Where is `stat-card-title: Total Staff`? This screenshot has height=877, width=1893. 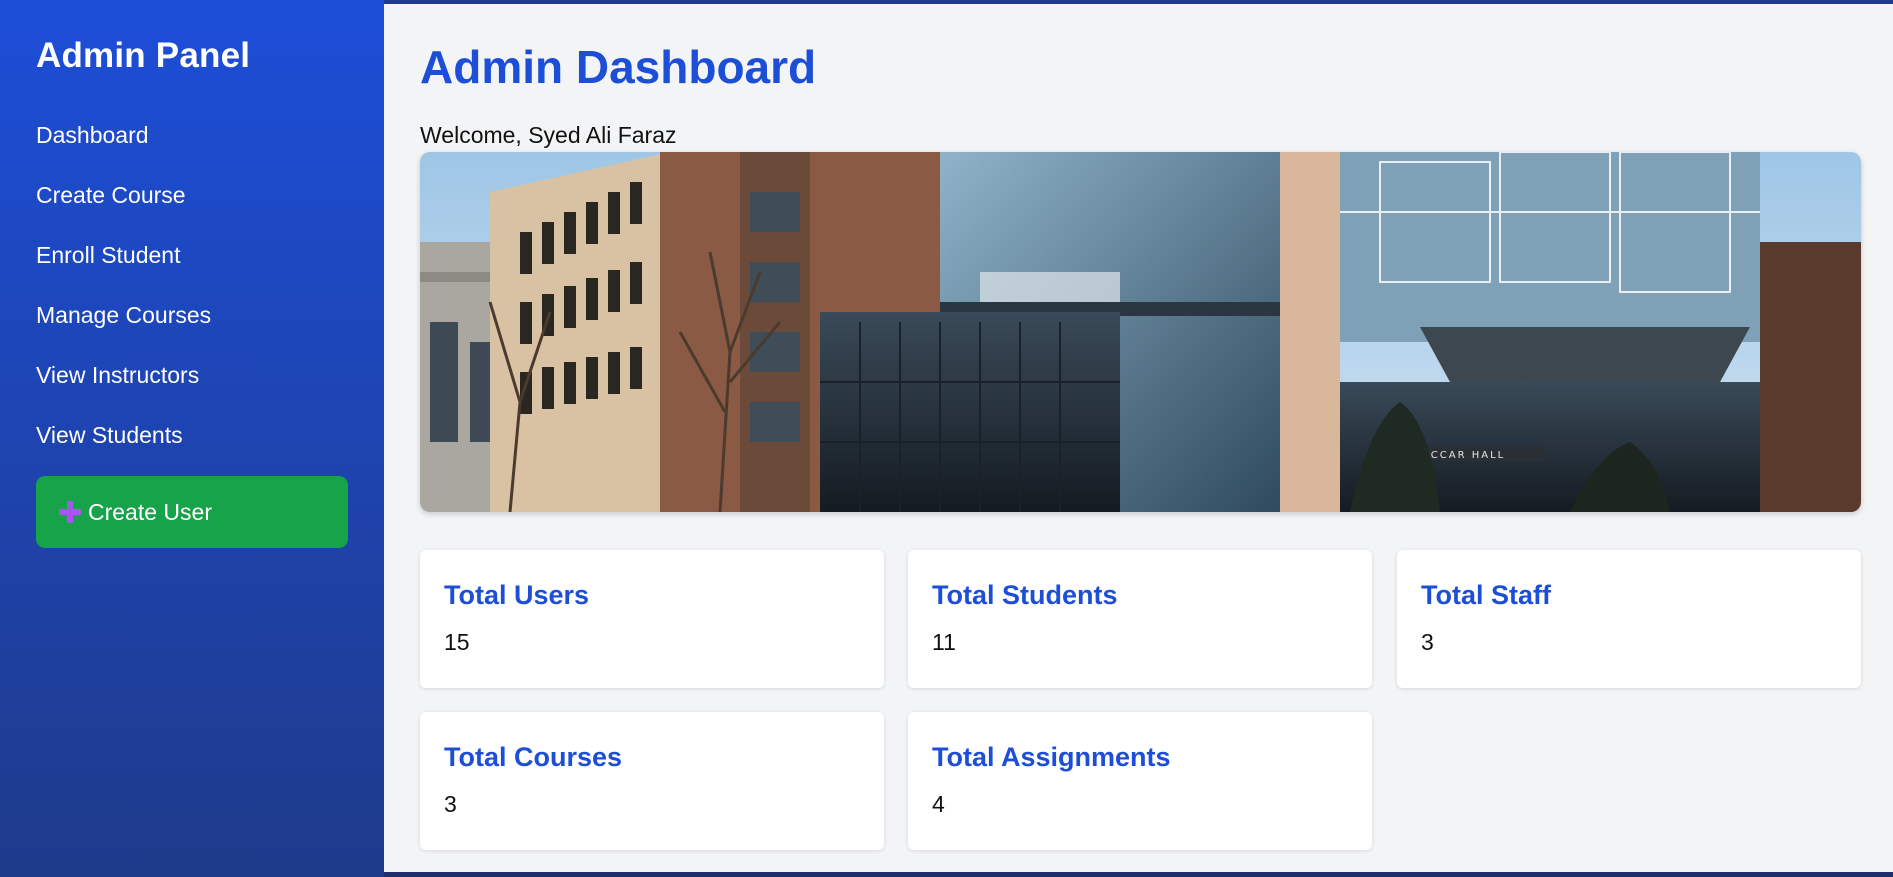 stat-card-title: Total Staff is located at coordinates (1486, 595).